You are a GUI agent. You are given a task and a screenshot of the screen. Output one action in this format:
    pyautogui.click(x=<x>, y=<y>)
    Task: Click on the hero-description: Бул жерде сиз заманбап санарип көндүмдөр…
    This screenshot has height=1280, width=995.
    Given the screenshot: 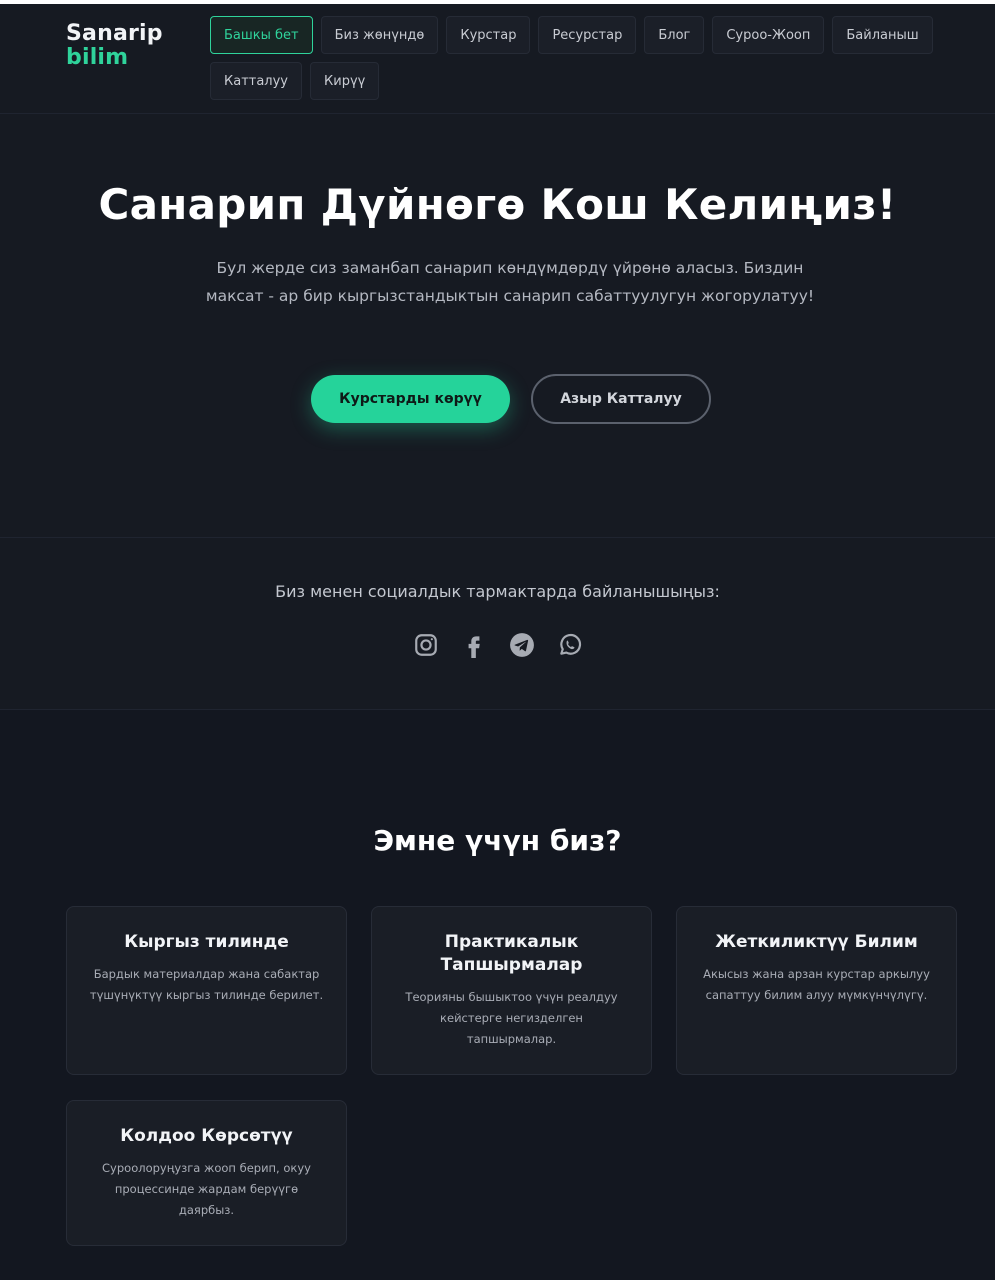 What is the action you would take?
    pyautogui.click(x=510, y=282)
    